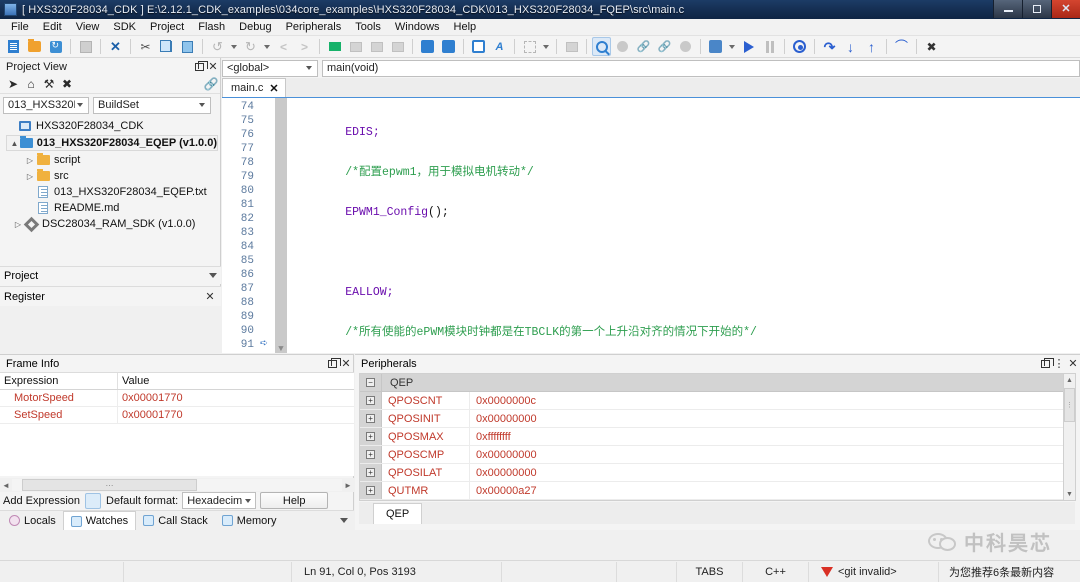  What do you see at coordinates (732, 46) in the screenshot?
I see `registers-dropdown-icon` at bounding box center [732, 46].